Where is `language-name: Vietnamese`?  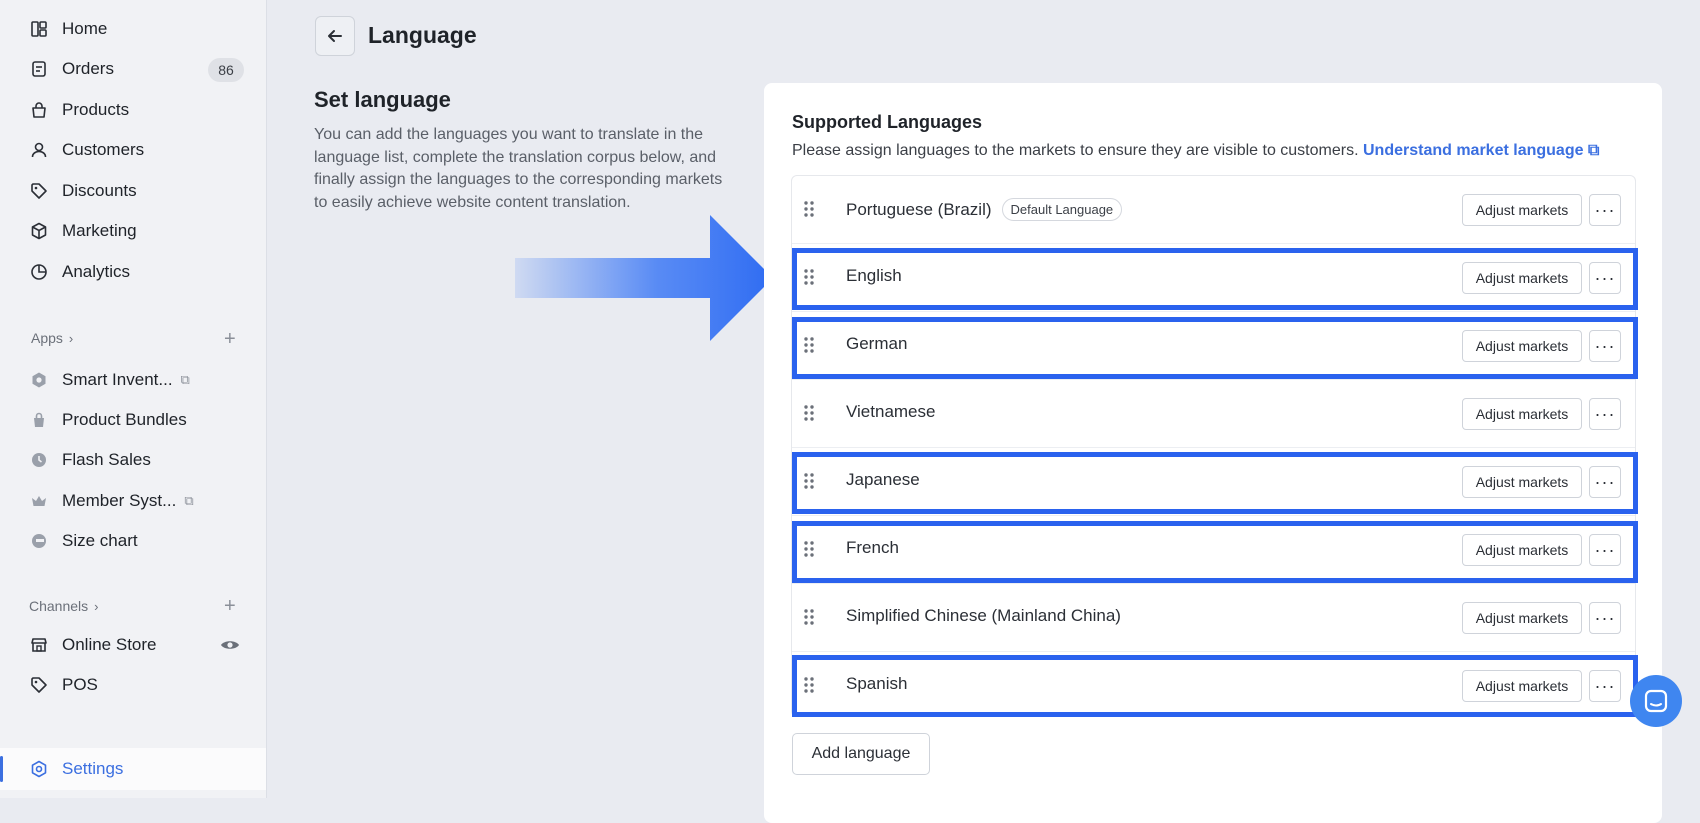
language-name: Vietnamese is located at coordinates (891, 411).